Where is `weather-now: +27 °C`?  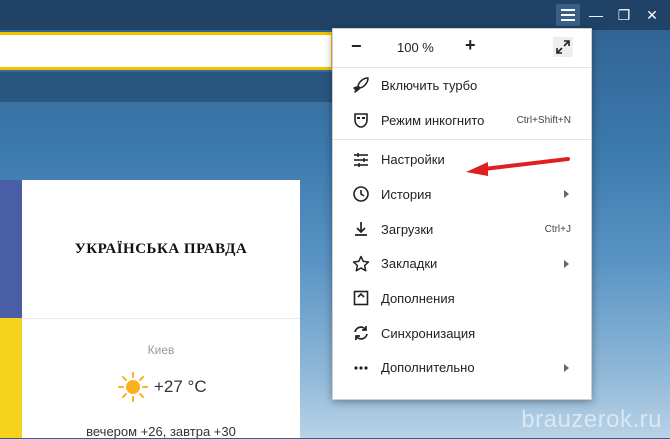
weather-now: +27 °C is located at coordinates (162, 387).